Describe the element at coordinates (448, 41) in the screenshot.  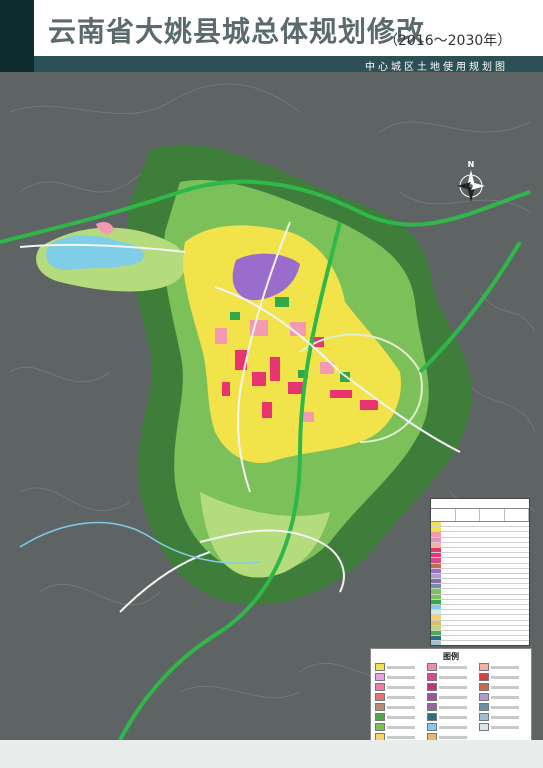
I see `page-years: （2016～2030年）` at that location.